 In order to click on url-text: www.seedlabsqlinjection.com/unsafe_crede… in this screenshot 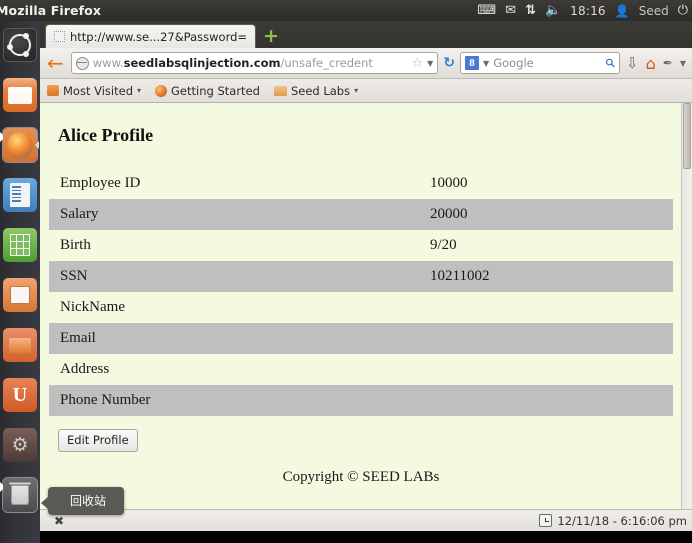, I will do `click(250, 63)`.